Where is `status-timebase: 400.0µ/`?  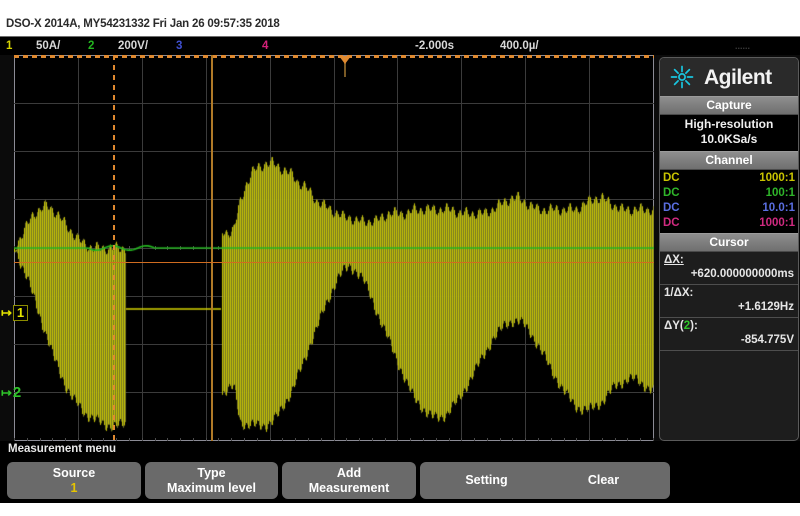 status-timebase: 400.0µ/ is located at coordinates (519, 46).